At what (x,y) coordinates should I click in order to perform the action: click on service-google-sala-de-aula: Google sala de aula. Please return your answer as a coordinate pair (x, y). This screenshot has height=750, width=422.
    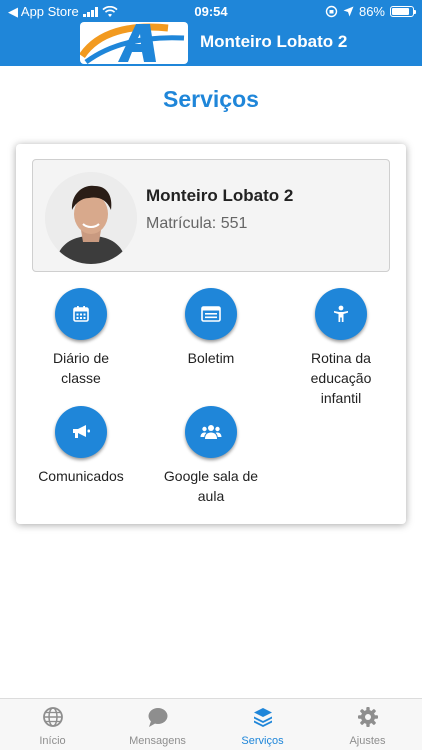
    Looking at the image, I should click on (211, 456).